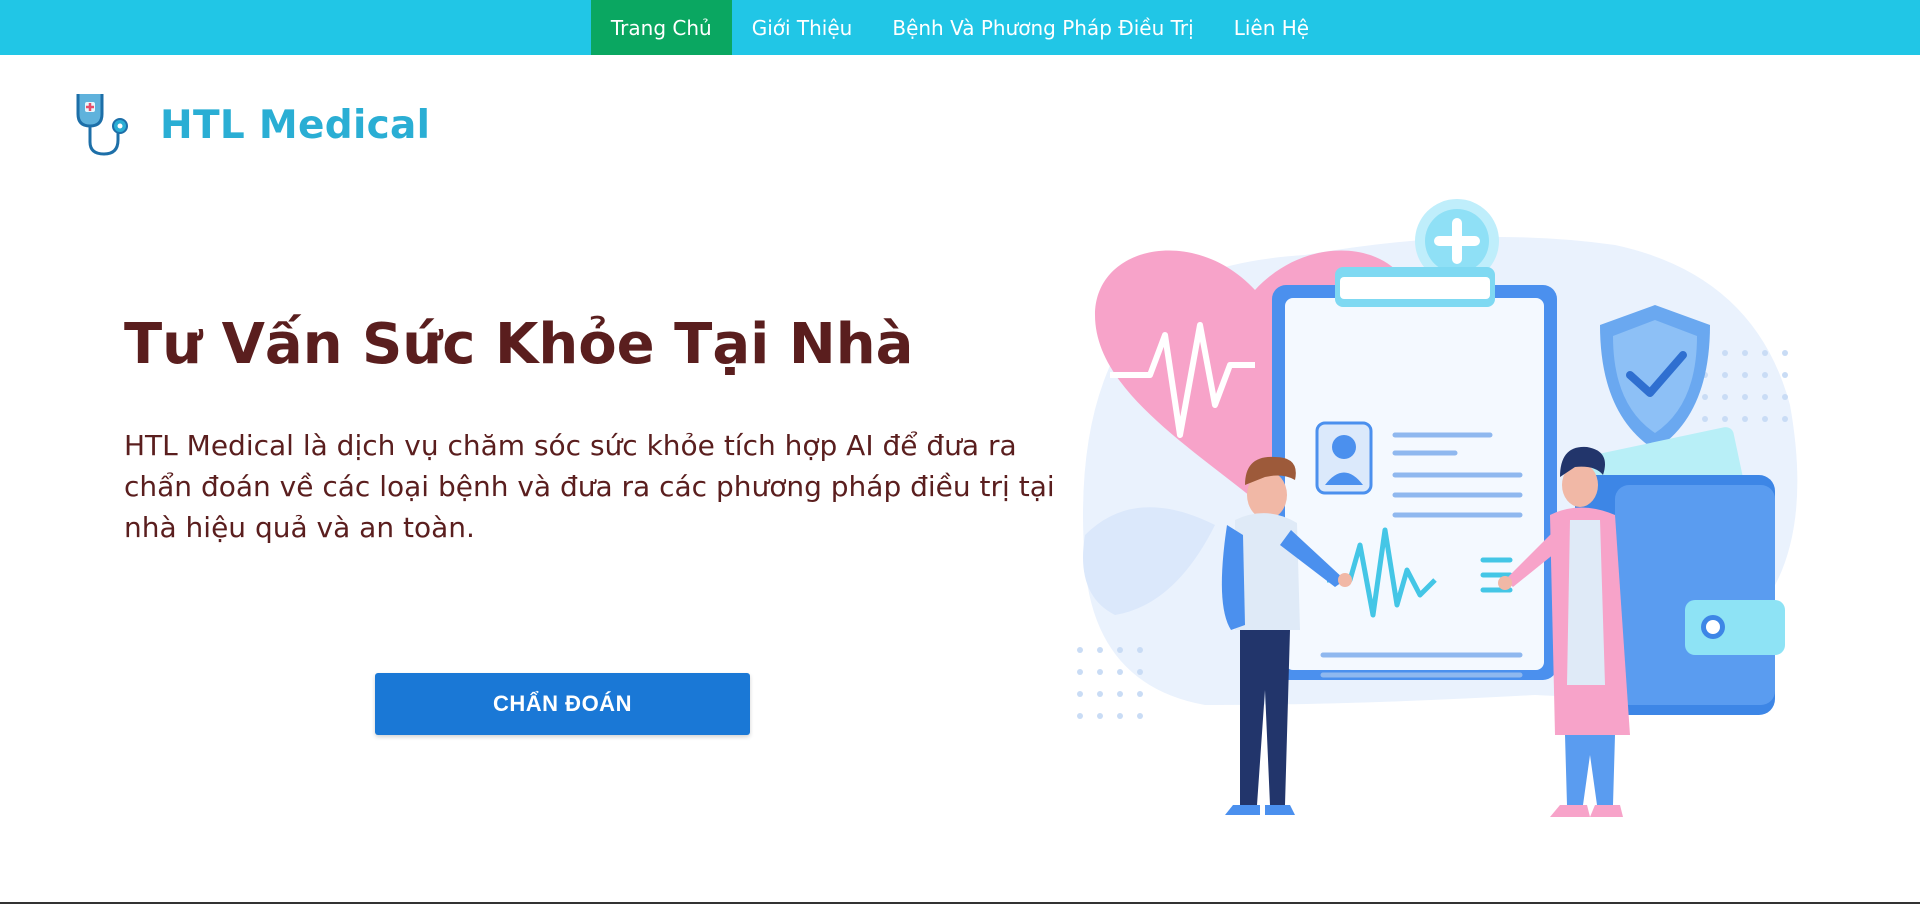 The width and height of the screenshot is (1920, 904). I want to click on nav-item-diseases-treatments: Bệnh Và Phương Pháp Điều Trị, so click(1042, 27).